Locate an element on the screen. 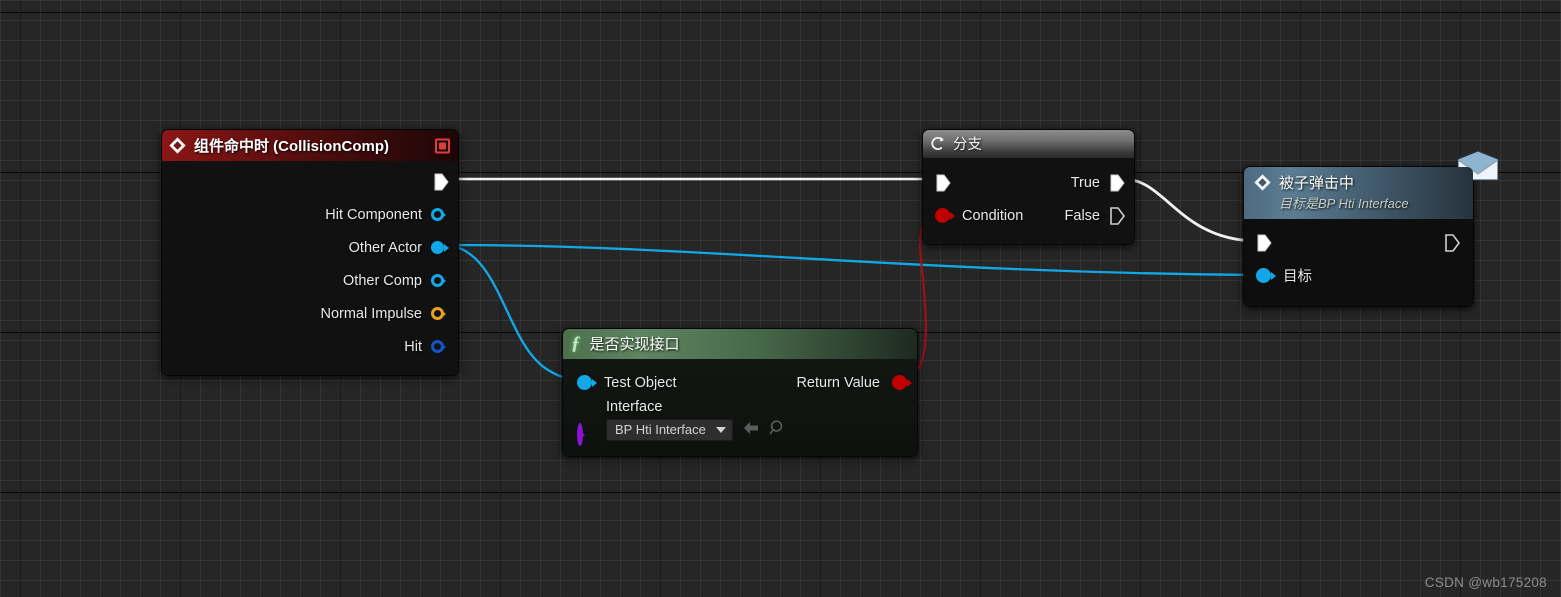  hit-pin is located at coordinates (437, 346).